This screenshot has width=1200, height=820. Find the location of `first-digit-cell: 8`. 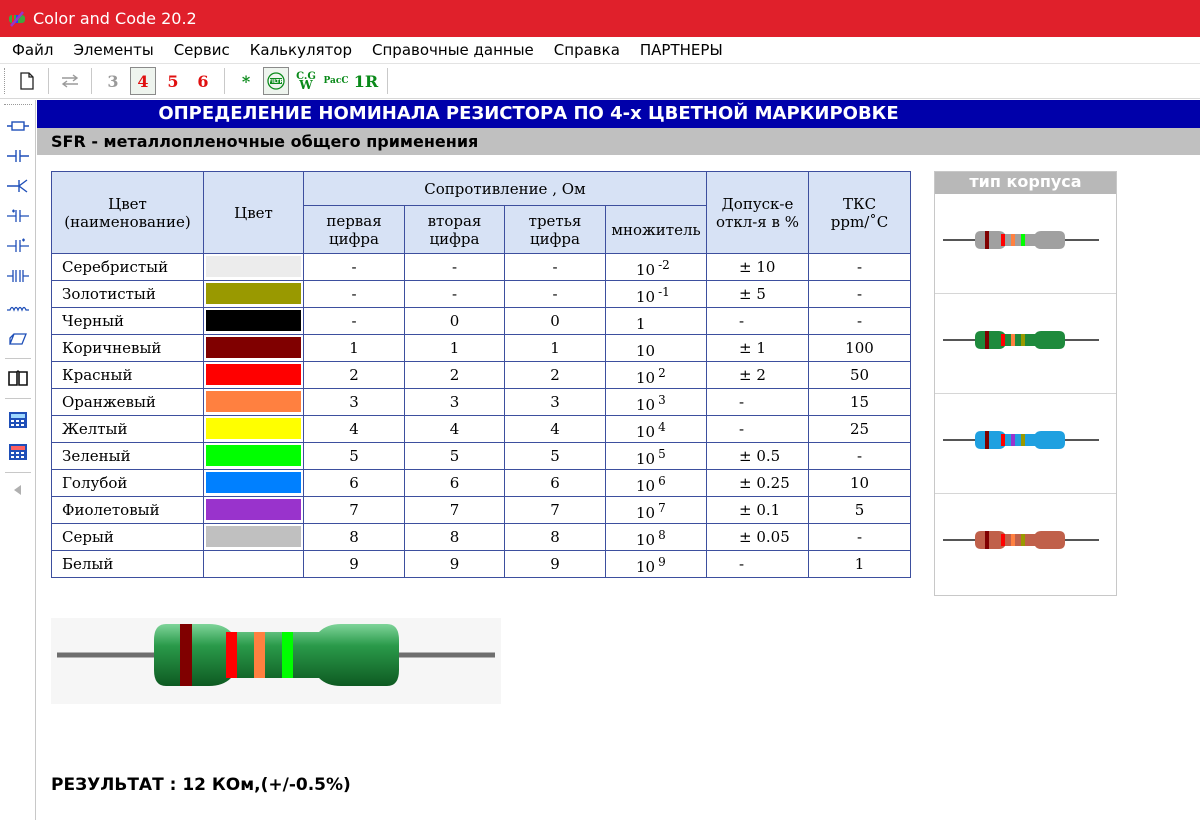

first-digit-cell: 8 is located at coordinates (354, 537).